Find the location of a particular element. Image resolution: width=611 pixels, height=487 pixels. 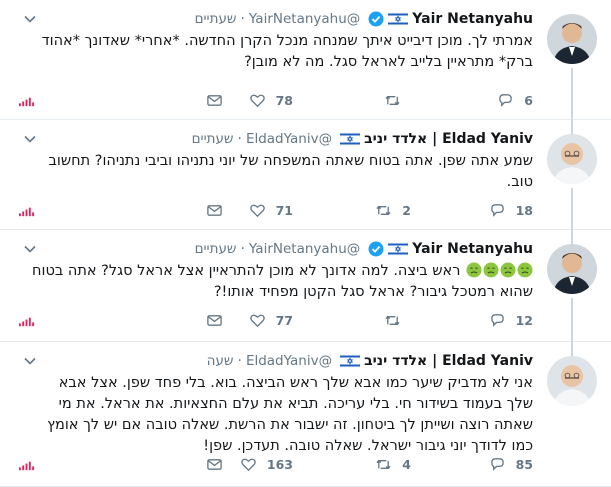

retweet-button: 2 is located at coordinates (393, 210).